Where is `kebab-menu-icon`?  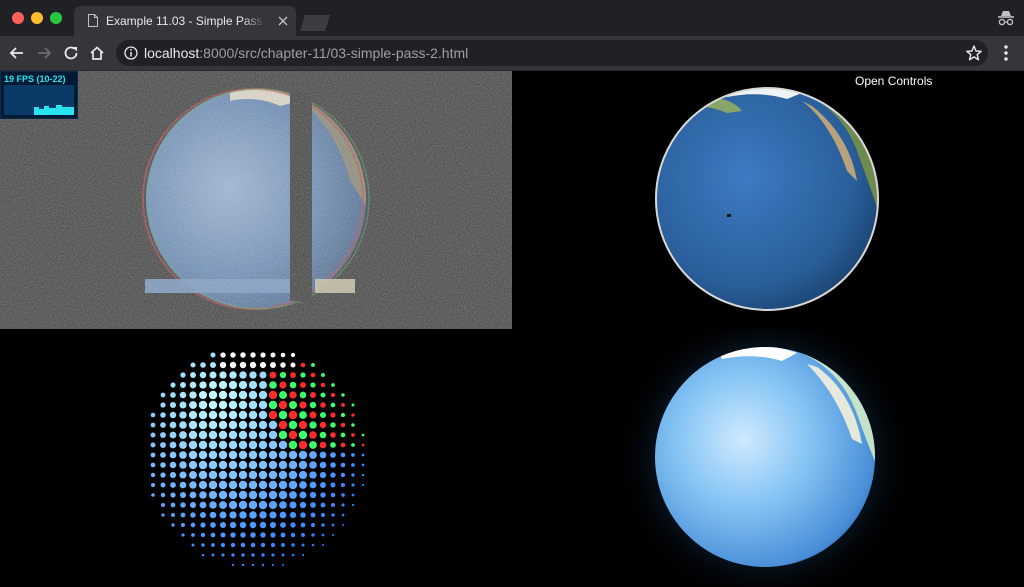 kebab-menu-icon is located at coordinates (1006, 53).